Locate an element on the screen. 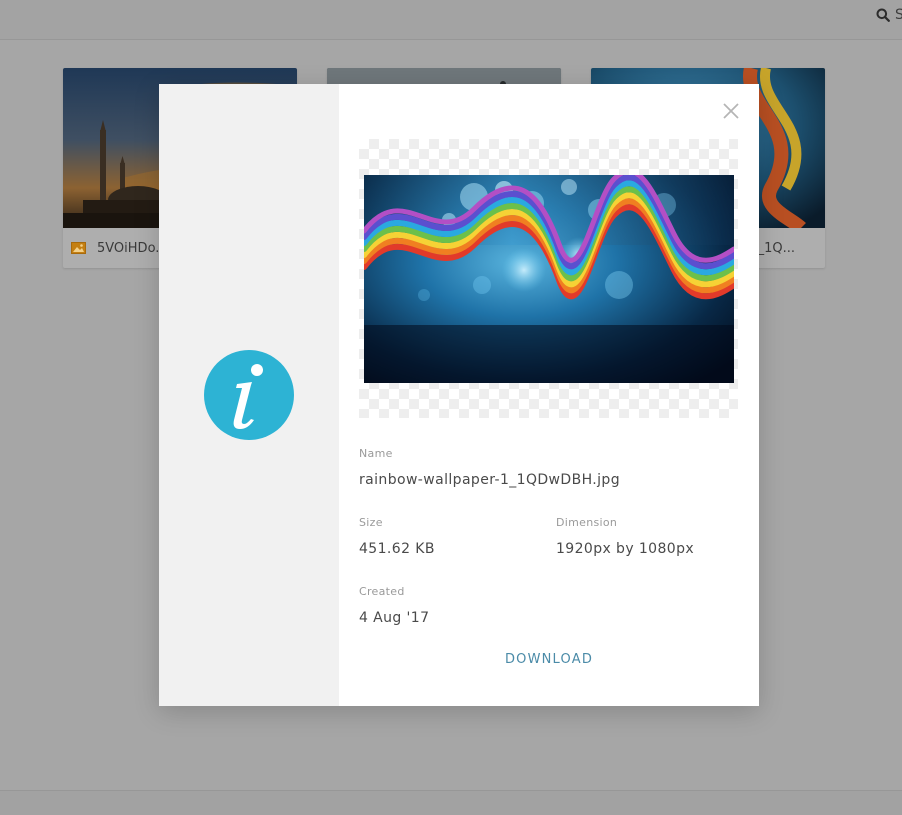 The width and height of the screenshot is (902, 815). name-label: Name is located at coordinates (376, 453).